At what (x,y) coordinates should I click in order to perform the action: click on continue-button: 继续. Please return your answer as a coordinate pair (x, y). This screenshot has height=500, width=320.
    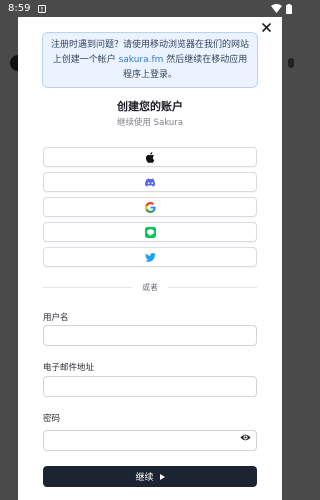
    Looking at the image, I should click on (150, 476).